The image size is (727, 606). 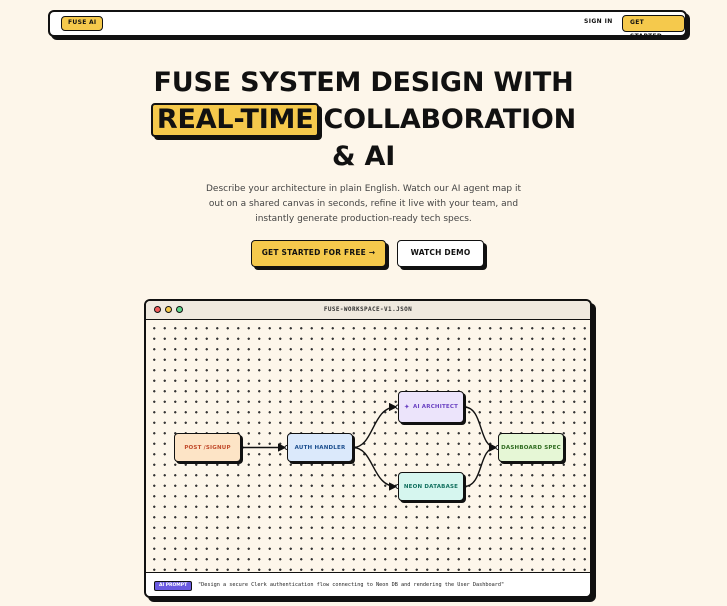 What do you see at coordinates (480, 429) in the screenshot?
I see `edge-ai-dash` at bounding box center [480, 429].